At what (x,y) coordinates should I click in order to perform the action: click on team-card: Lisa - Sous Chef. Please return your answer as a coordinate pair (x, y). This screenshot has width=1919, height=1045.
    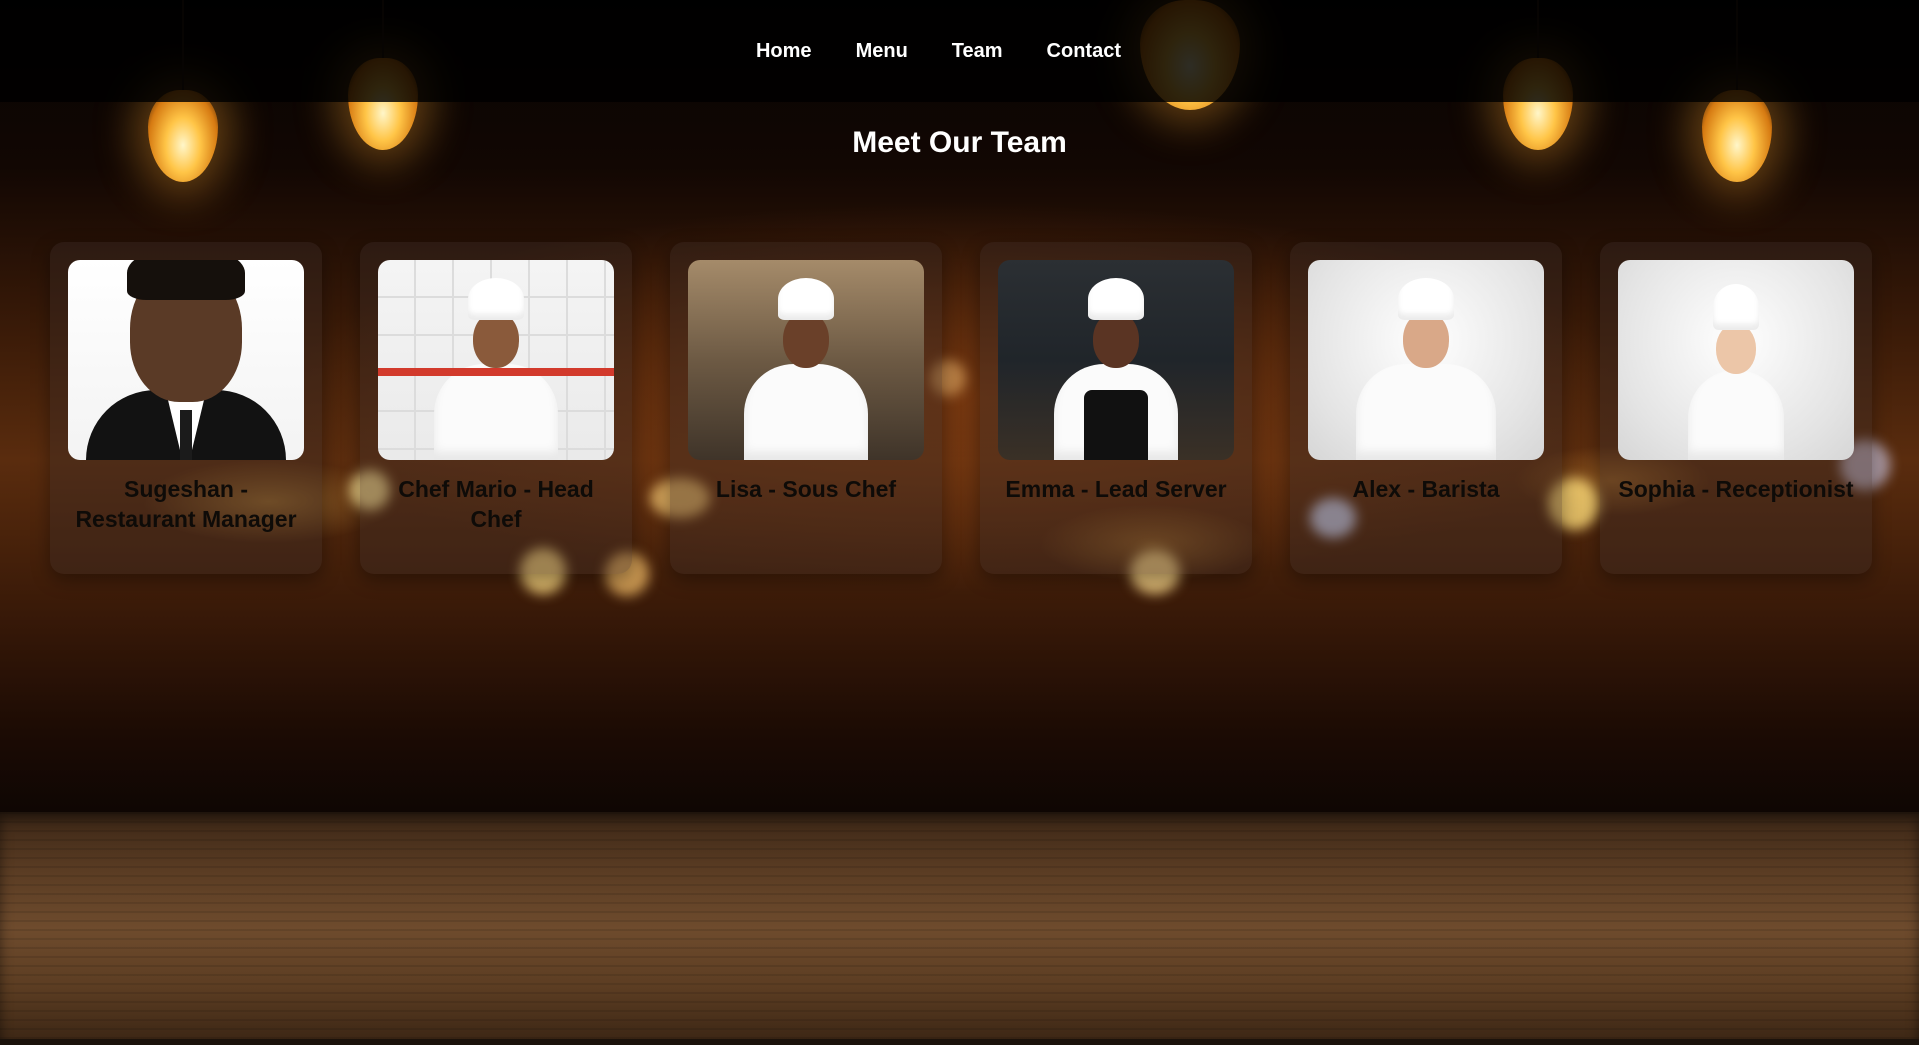
    Looking at the image, I should click on (806, 408).